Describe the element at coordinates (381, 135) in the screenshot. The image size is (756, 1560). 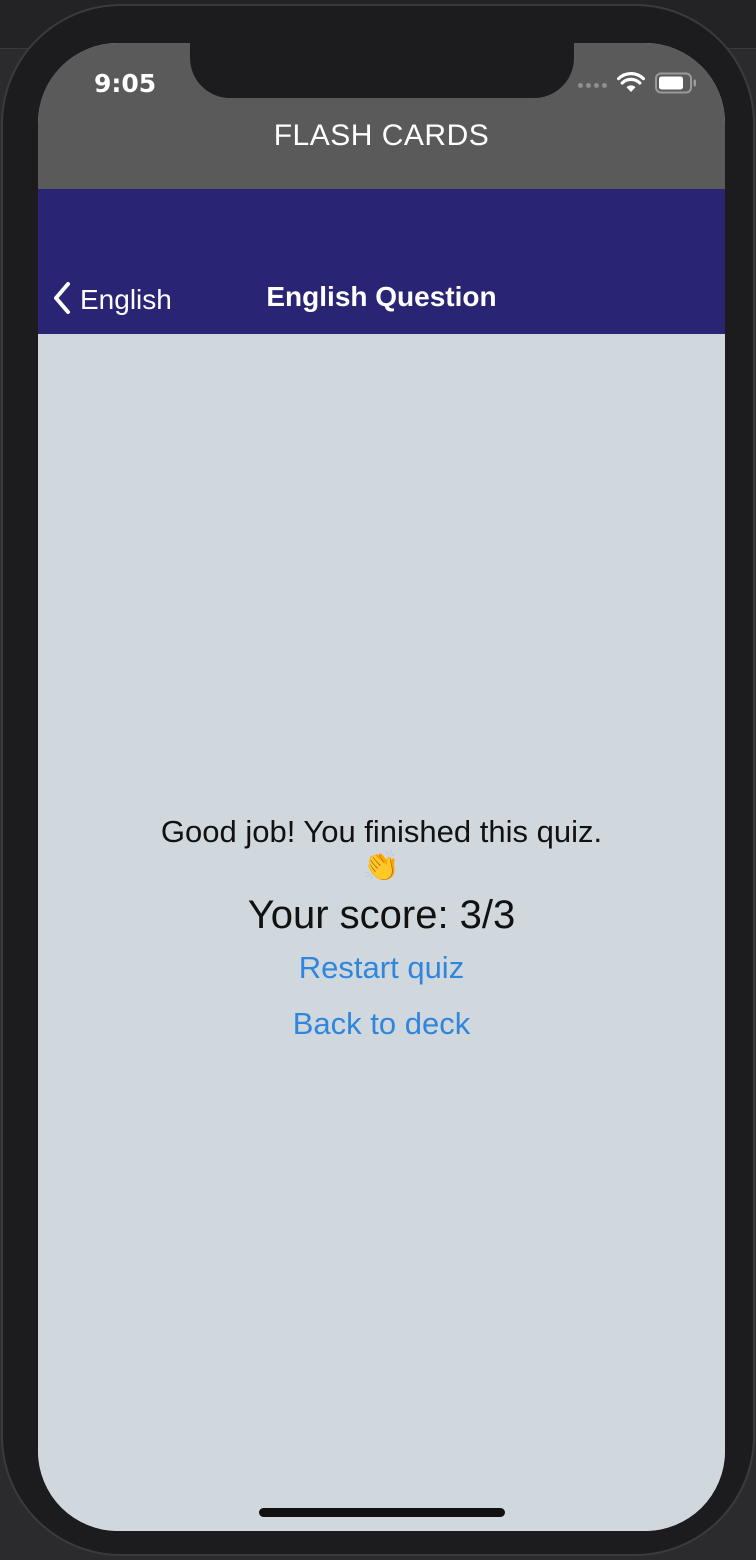
I see `app-title: FLASH CARDS` at that location.